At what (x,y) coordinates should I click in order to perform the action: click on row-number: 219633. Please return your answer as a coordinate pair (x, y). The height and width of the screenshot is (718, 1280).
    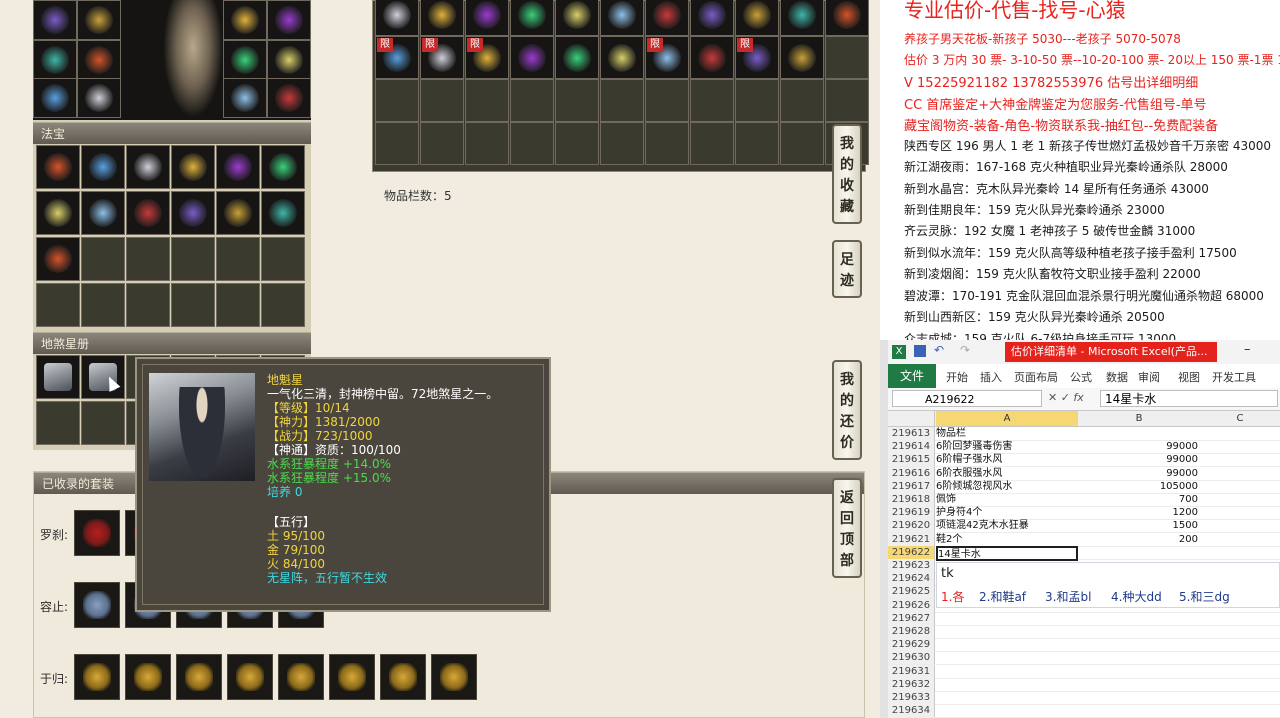
    Looking at the image, I should click on (911, 697).